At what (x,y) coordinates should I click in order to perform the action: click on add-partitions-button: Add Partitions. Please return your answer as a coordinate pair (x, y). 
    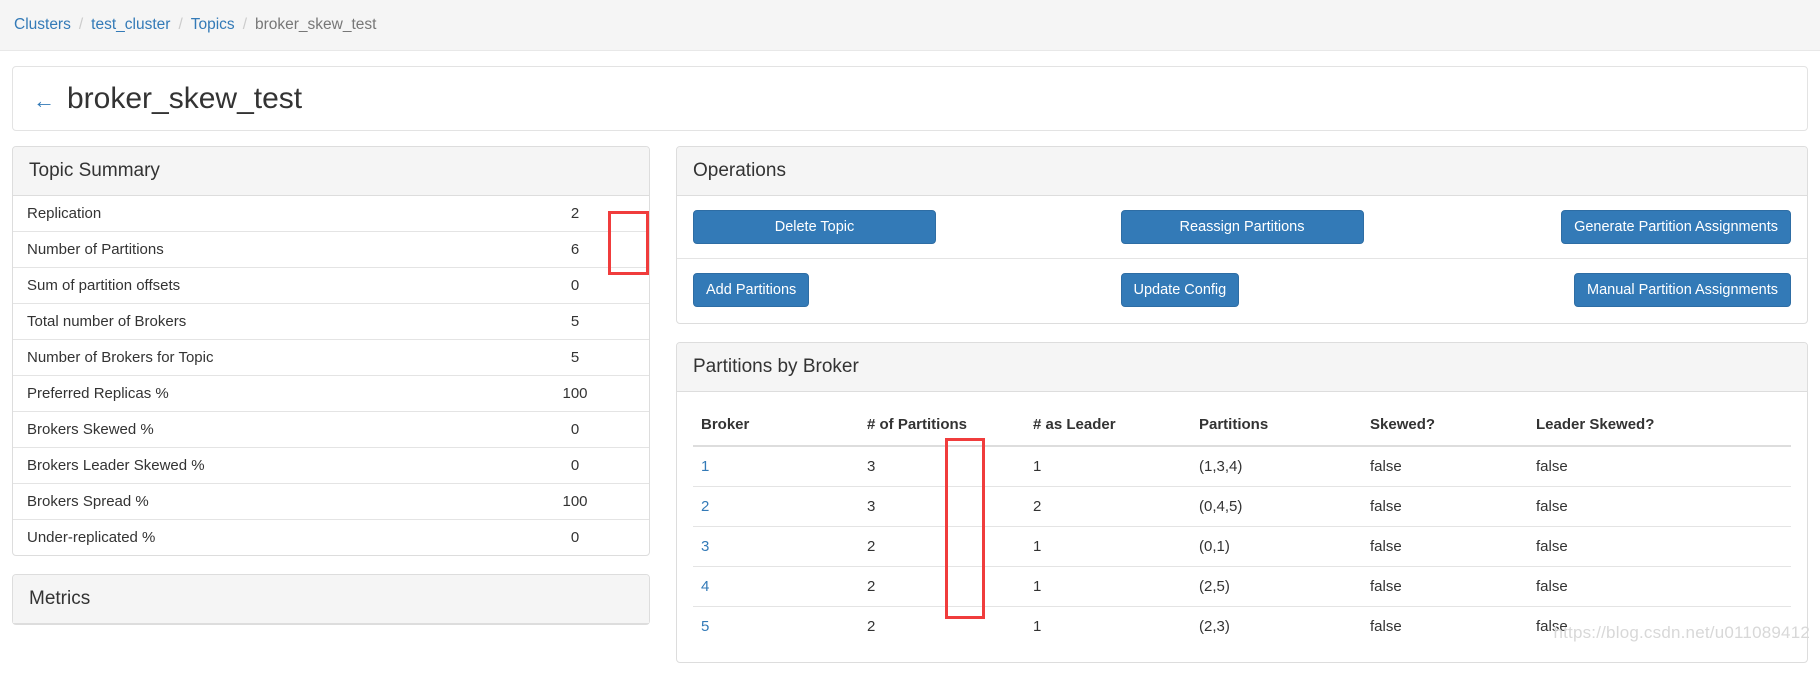
    Looking at the image, I should click on (751, 290).